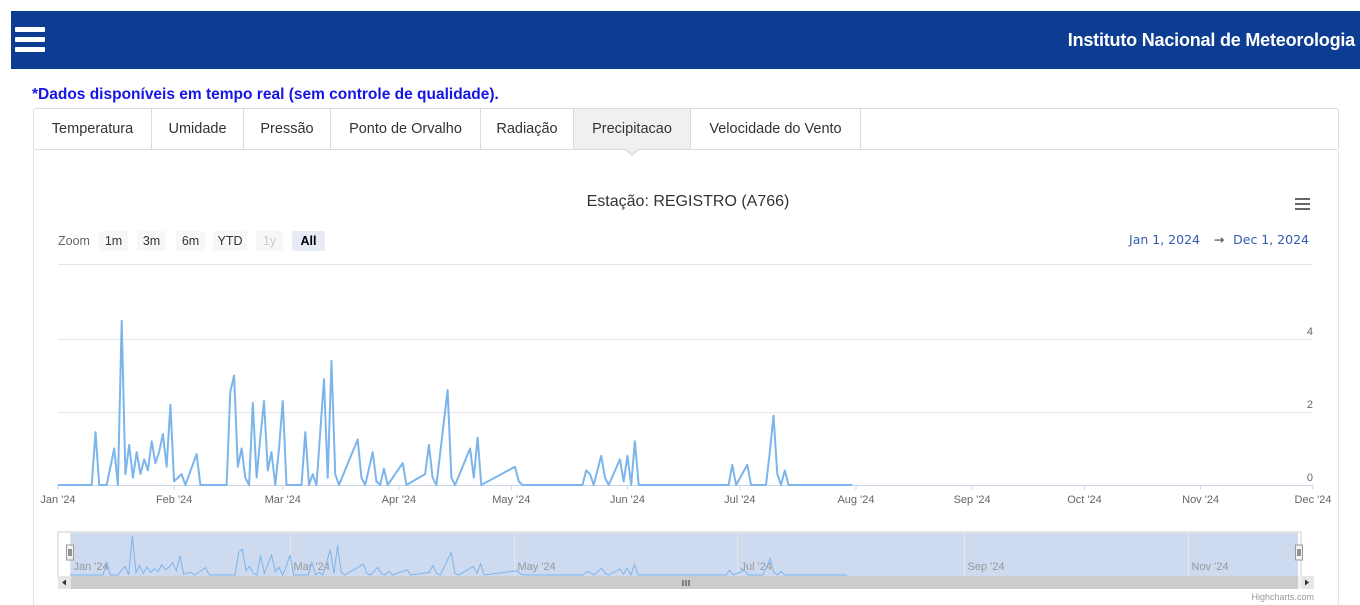  Describe the element at coordinates (1271, 239) in the screenshot. I see `range-to-input: Dec 1, 2024` at that location.